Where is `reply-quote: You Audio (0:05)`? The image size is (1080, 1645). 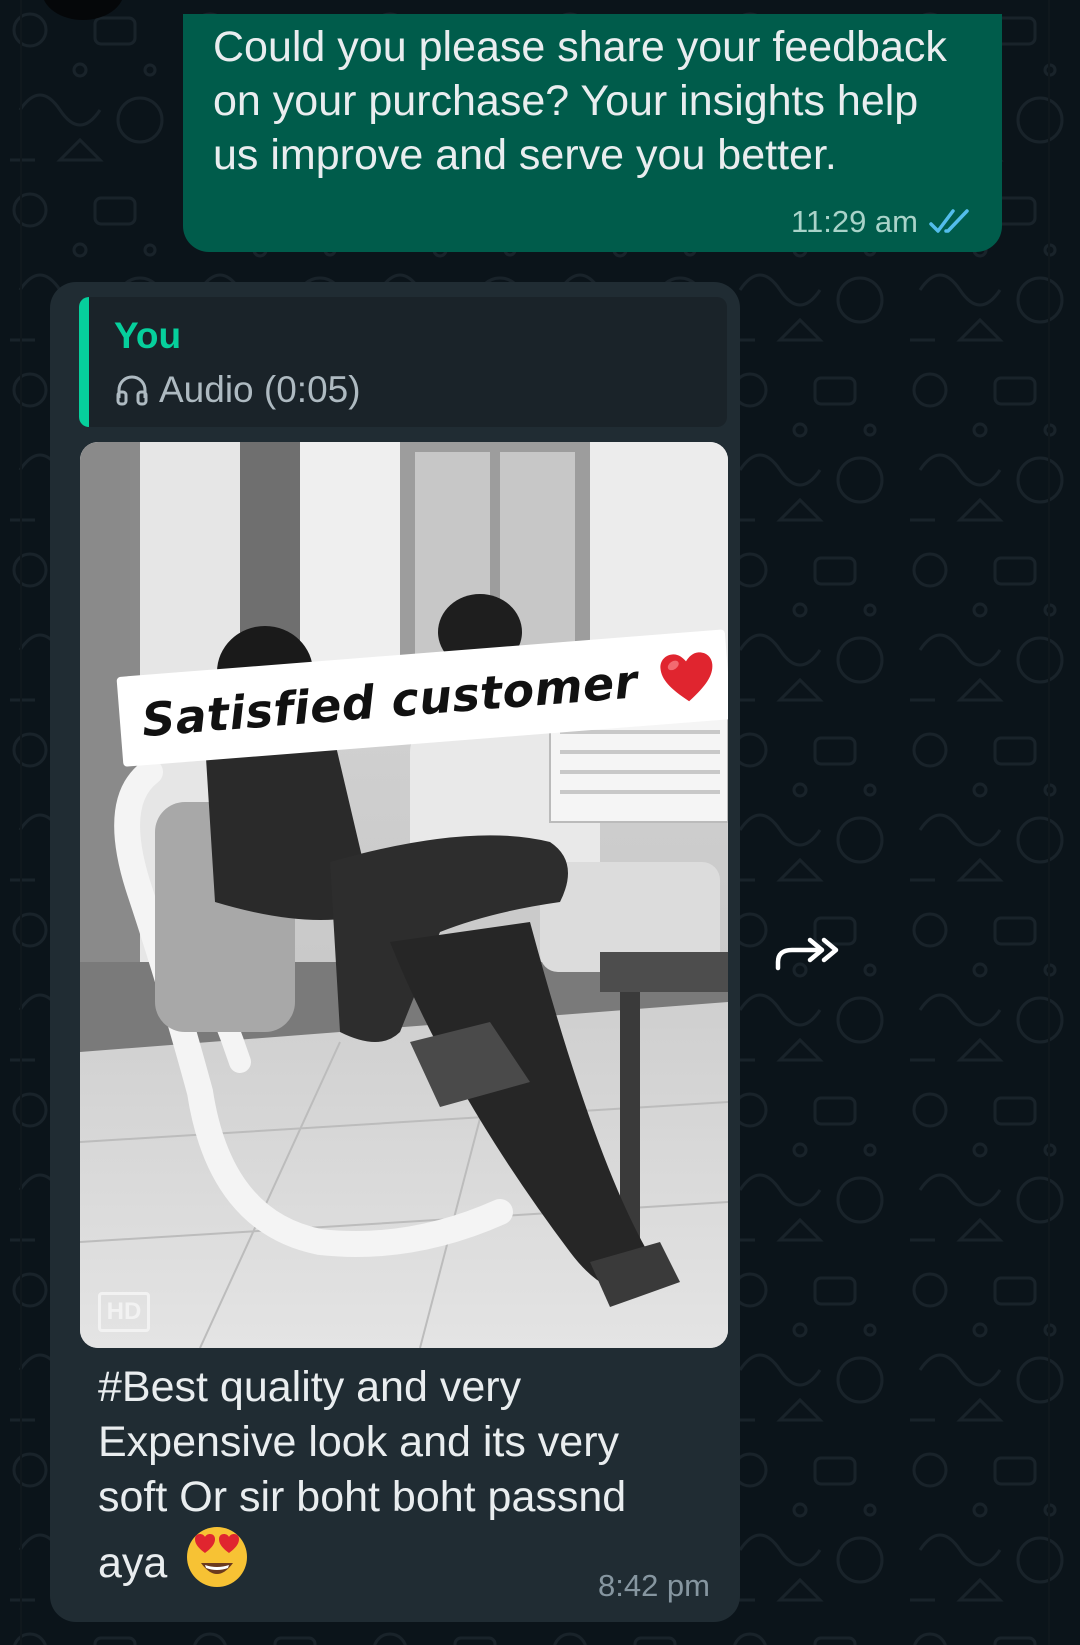
reply-quote: You Audio (0:05) is located at coordinates (403, 362).